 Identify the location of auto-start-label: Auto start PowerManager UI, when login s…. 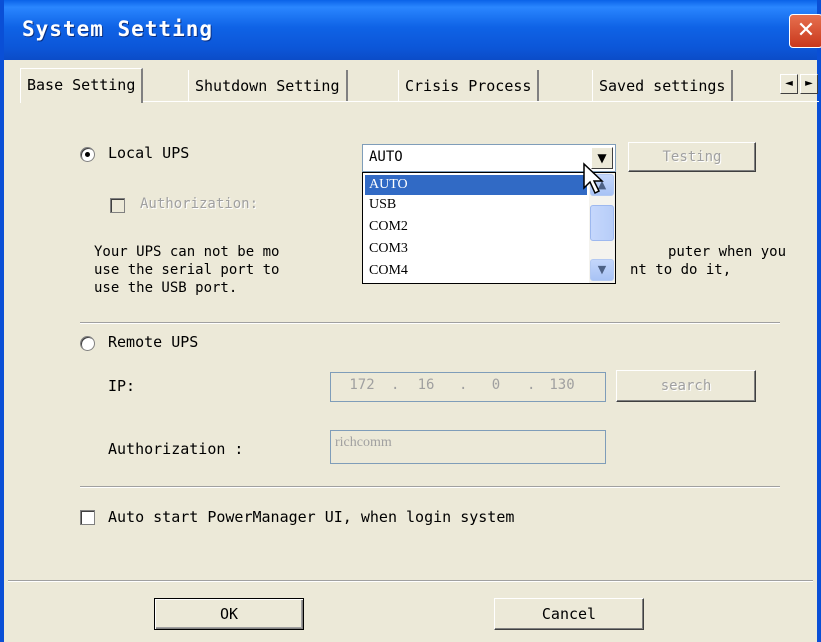
(311, 517).